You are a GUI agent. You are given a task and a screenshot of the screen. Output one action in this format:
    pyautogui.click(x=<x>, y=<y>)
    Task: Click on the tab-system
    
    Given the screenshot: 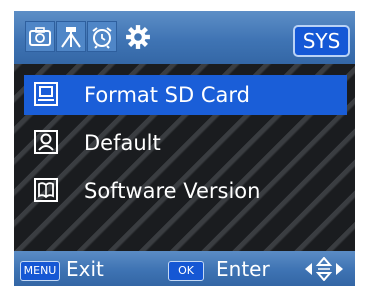 What is the action you would take?
    pyautogui.click(x=138, y=36)
    